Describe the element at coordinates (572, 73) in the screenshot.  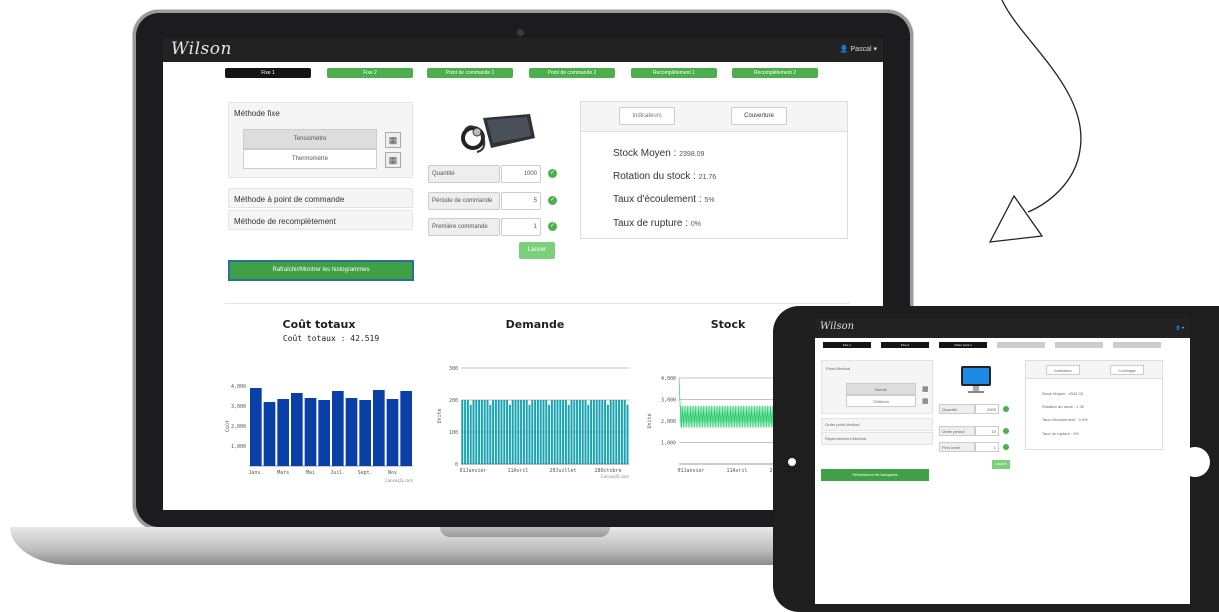
I see `tab-4: Point de commande 2` at that location.